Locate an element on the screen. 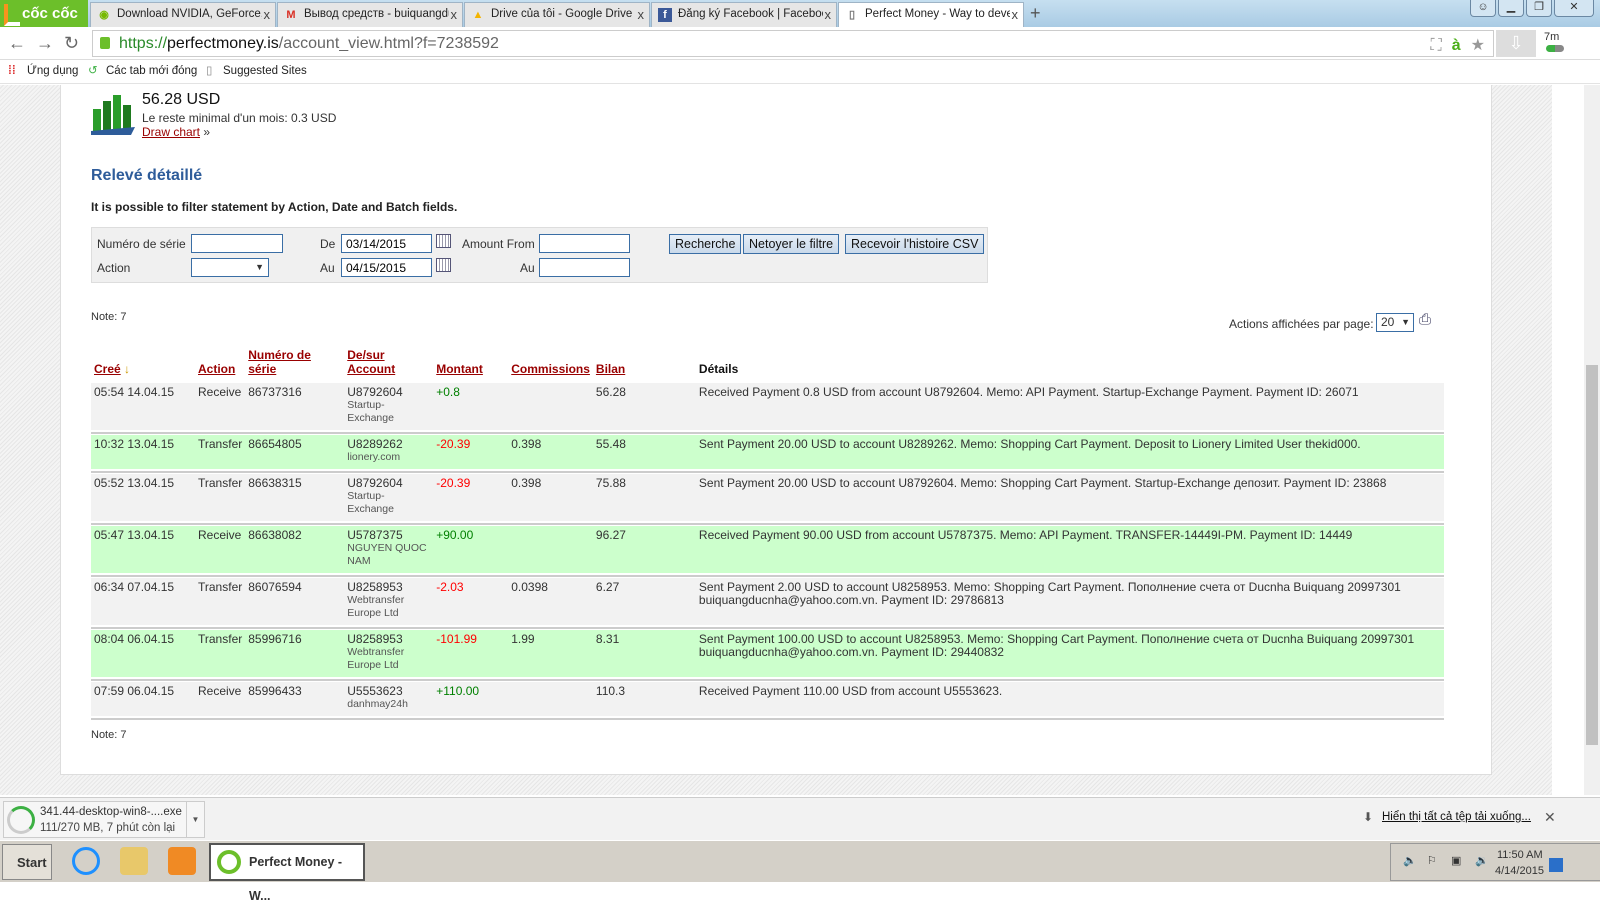  speaker-icon: 🔈 is located at coordinates (1410, 860).